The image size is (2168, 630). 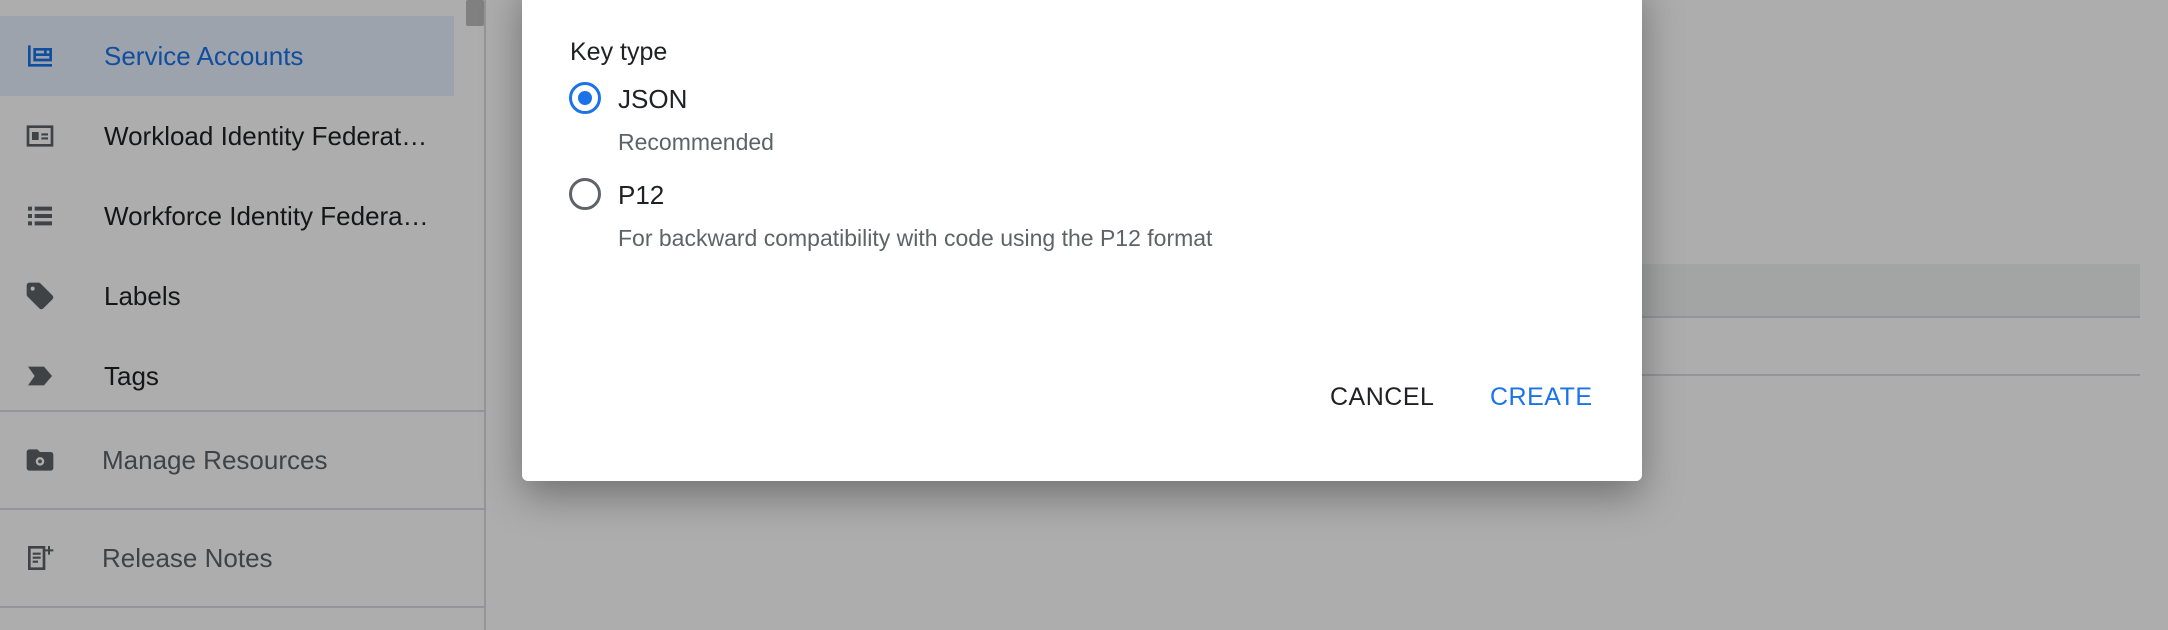 I want to click on create-button: CREATE, so click(x=1541, y=397).